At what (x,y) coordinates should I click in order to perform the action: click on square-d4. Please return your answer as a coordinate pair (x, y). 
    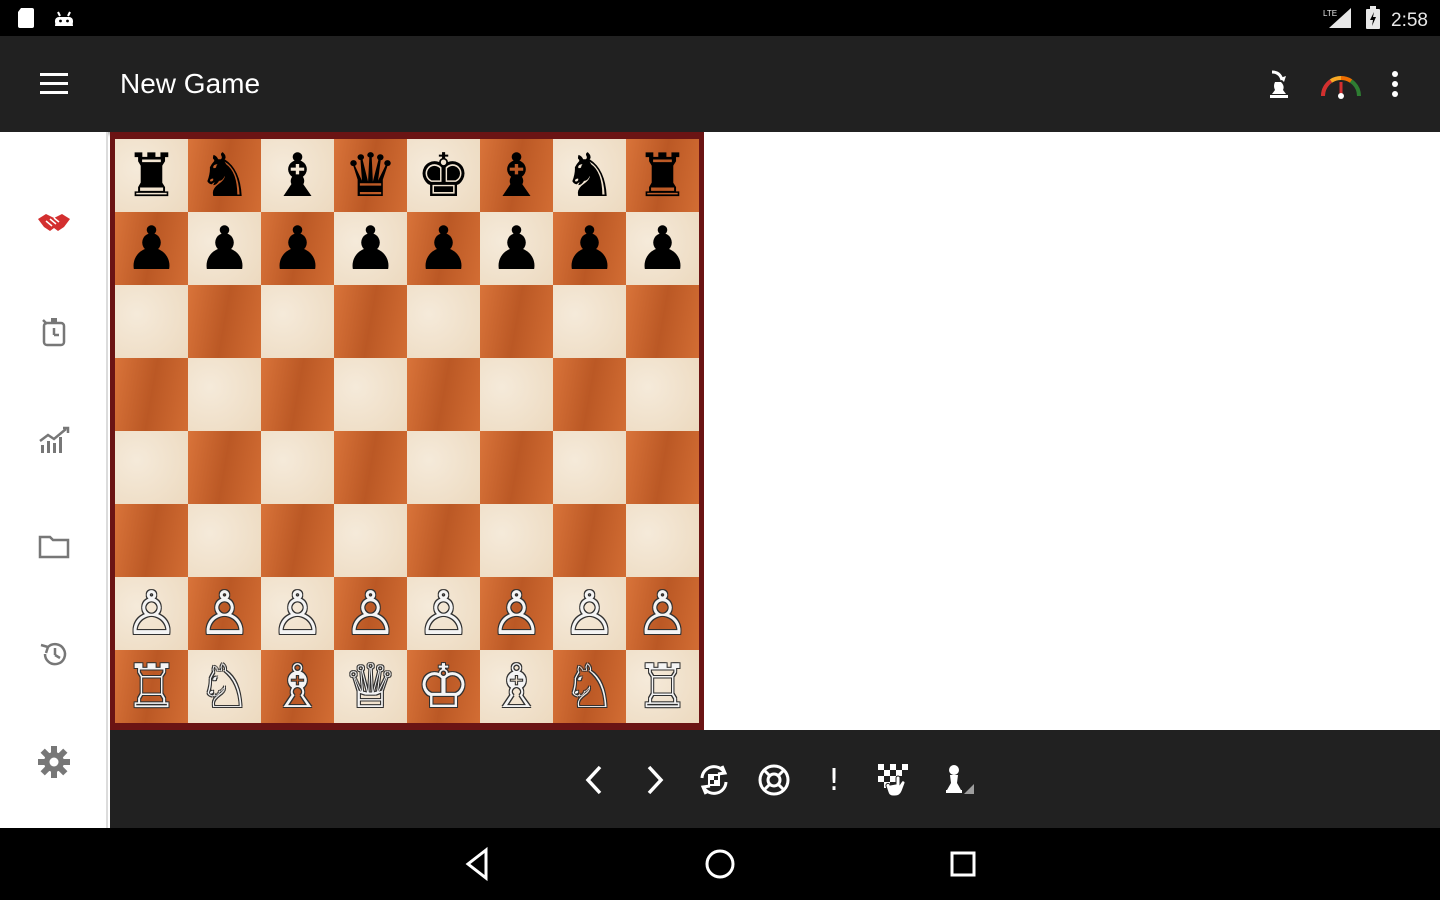
    Looking at the image, I should click on (370, 467).